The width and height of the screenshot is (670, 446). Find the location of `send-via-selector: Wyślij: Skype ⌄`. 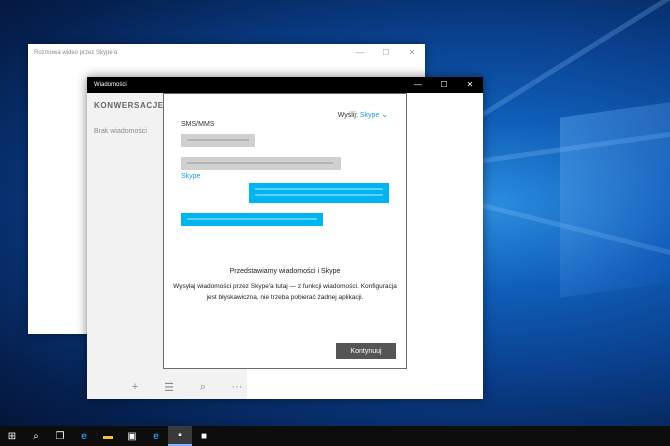

send-via-selector: Wyślij: Skype ⌄ is located at coordinates (363, 114).